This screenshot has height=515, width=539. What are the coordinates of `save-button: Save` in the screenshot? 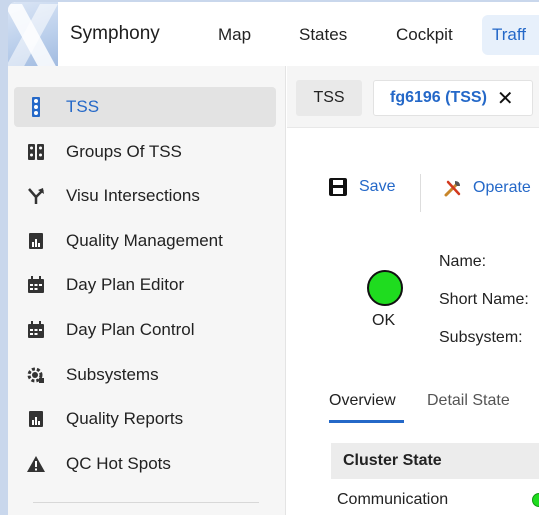 It's located at (362, 187).